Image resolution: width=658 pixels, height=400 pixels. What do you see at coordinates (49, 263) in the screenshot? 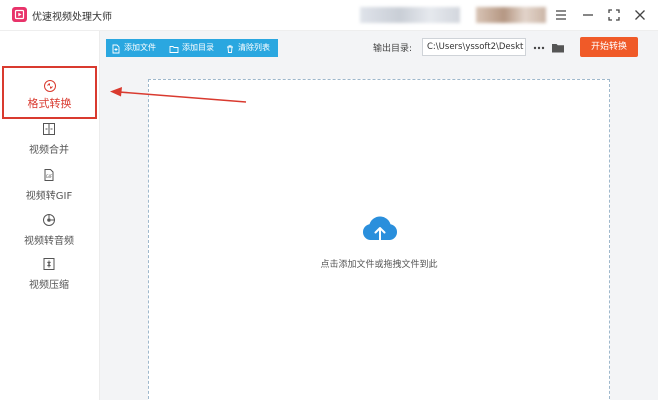
I see `compress-icon` at bounding box center [49, 263].